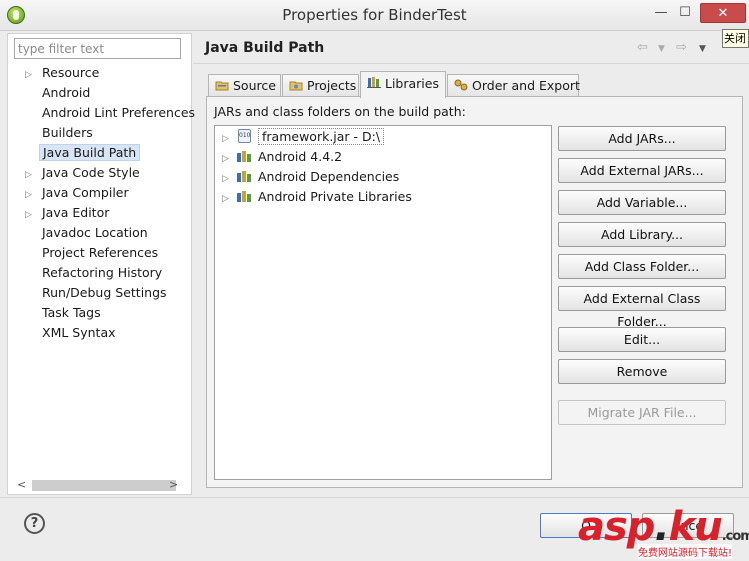  What do you see at coordinates (374, 82) in the screenshot?
I see `libraries-icon` at bounding box center [374, 82].